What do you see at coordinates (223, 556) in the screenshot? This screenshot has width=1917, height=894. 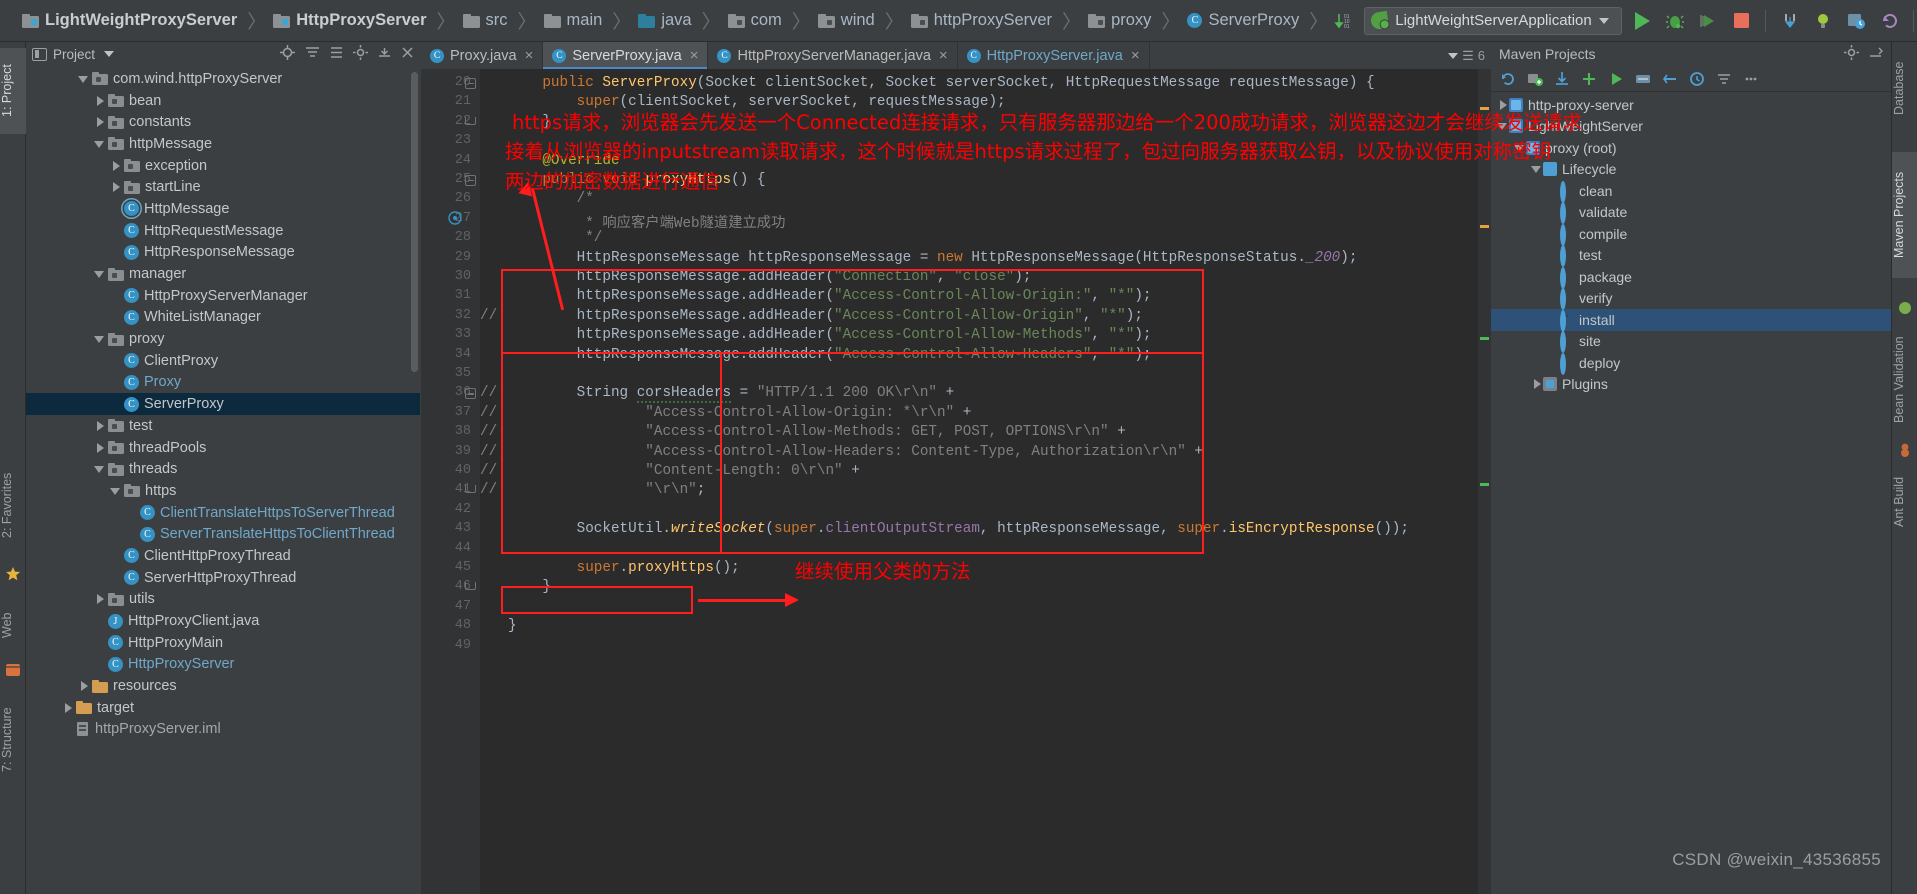 I see `tree-item-clienthttpproxythread: C ClientHttpProxyThread` at bounding box center [223, 556].